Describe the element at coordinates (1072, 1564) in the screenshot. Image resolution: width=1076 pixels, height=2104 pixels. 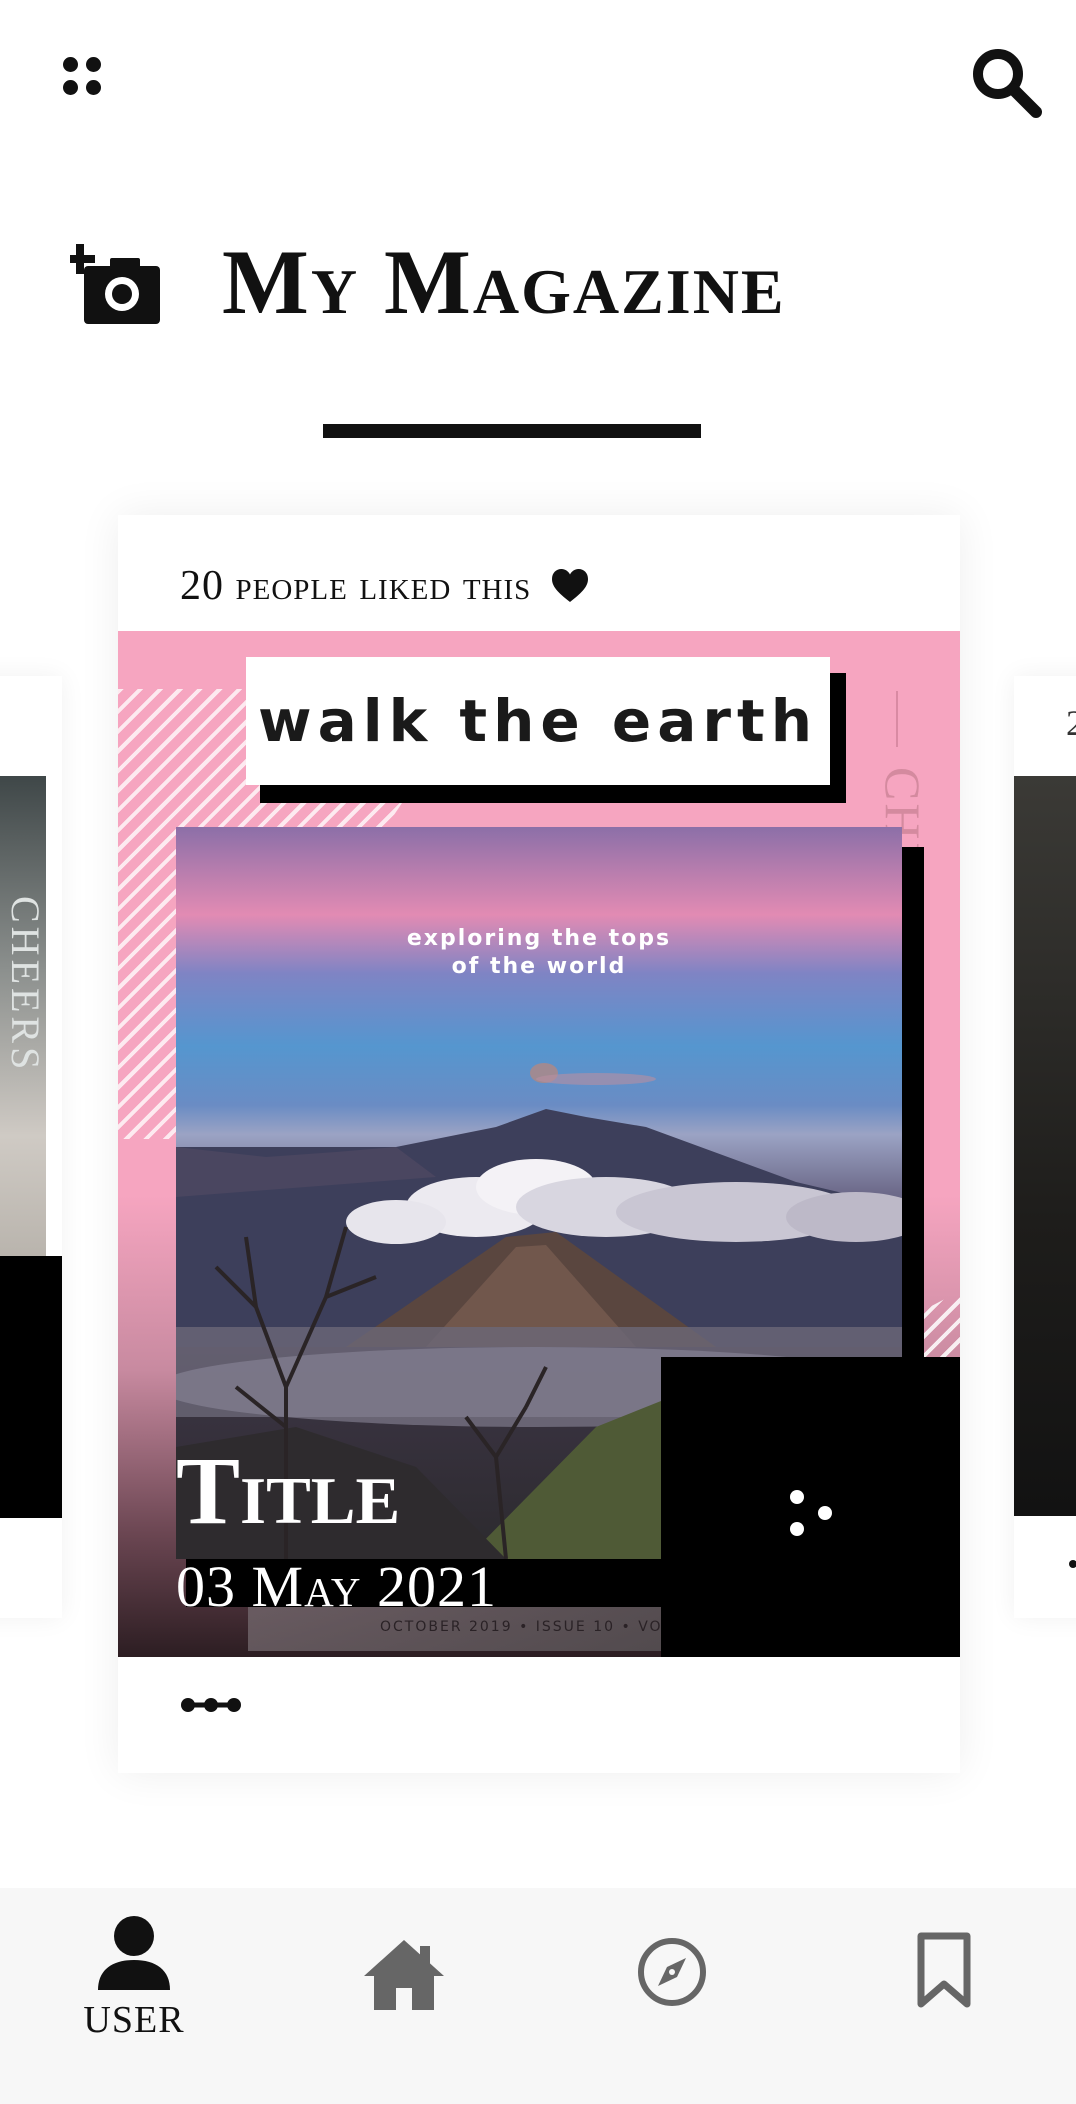
I see `next-card-more-dot` at that location.